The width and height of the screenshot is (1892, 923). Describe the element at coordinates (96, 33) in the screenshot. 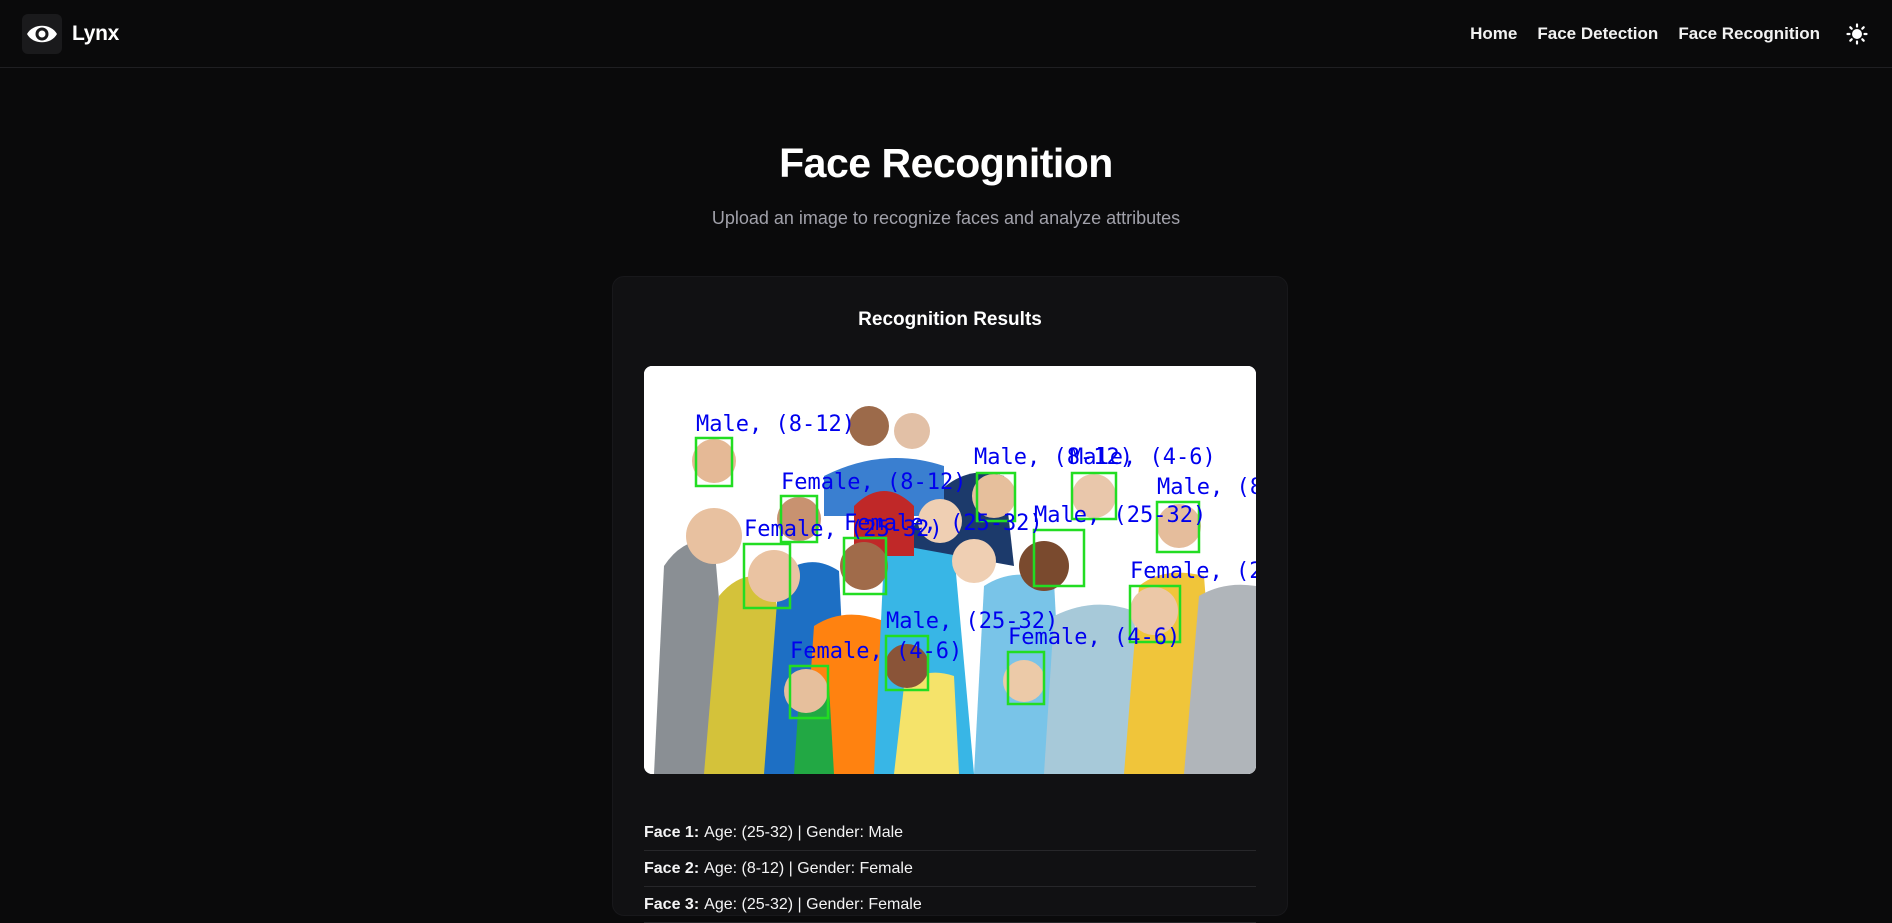

I see `brand-name: Lynx` at that location.